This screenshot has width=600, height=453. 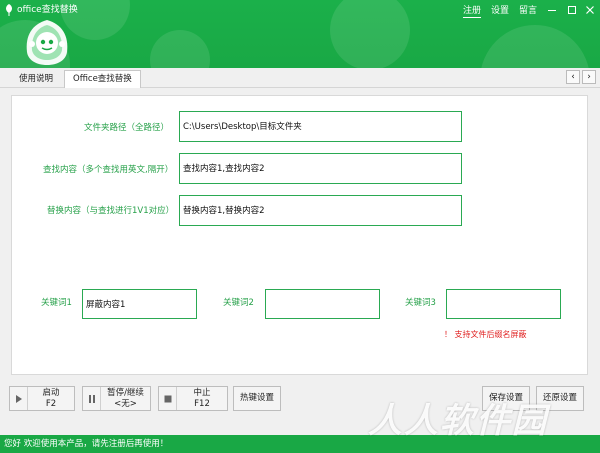 I want to click on chevron-left-icon: ‹, so click(x=573, y=77).